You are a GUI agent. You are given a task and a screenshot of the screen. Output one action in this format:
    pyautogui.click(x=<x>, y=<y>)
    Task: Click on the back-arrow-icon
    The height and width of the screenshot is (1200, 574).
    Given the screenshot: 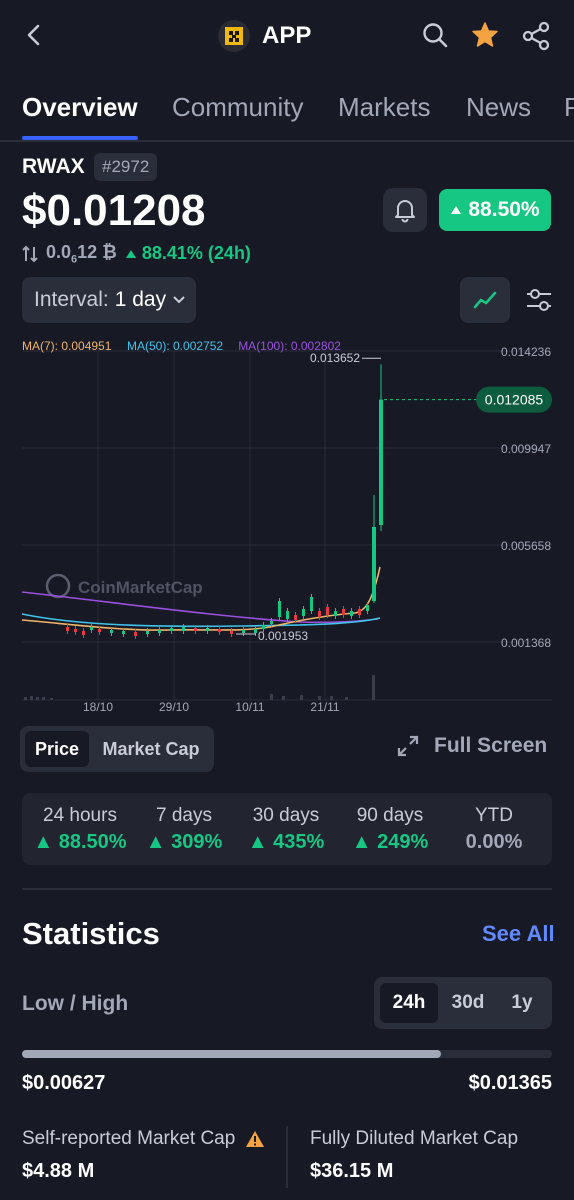 What is the action you would take?
    pyautogui.click(x=34, y=35)
    